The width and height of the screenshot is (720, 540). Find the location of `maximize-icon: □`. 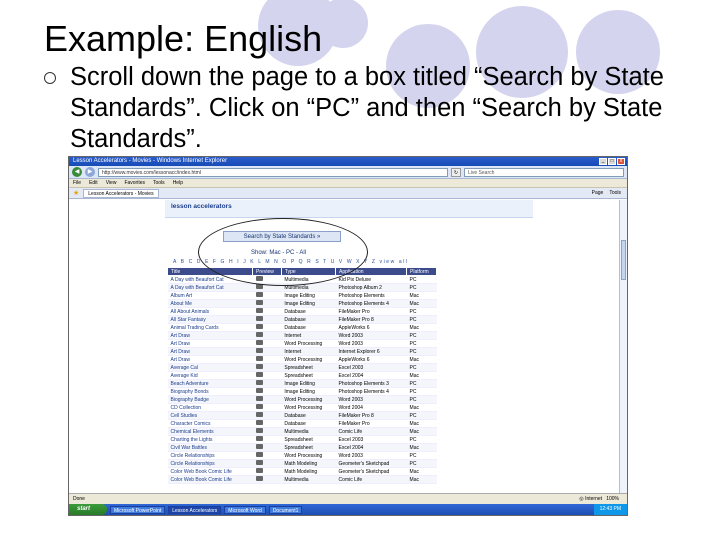

maximize-icon: □ is located at coordinates (612, 161).